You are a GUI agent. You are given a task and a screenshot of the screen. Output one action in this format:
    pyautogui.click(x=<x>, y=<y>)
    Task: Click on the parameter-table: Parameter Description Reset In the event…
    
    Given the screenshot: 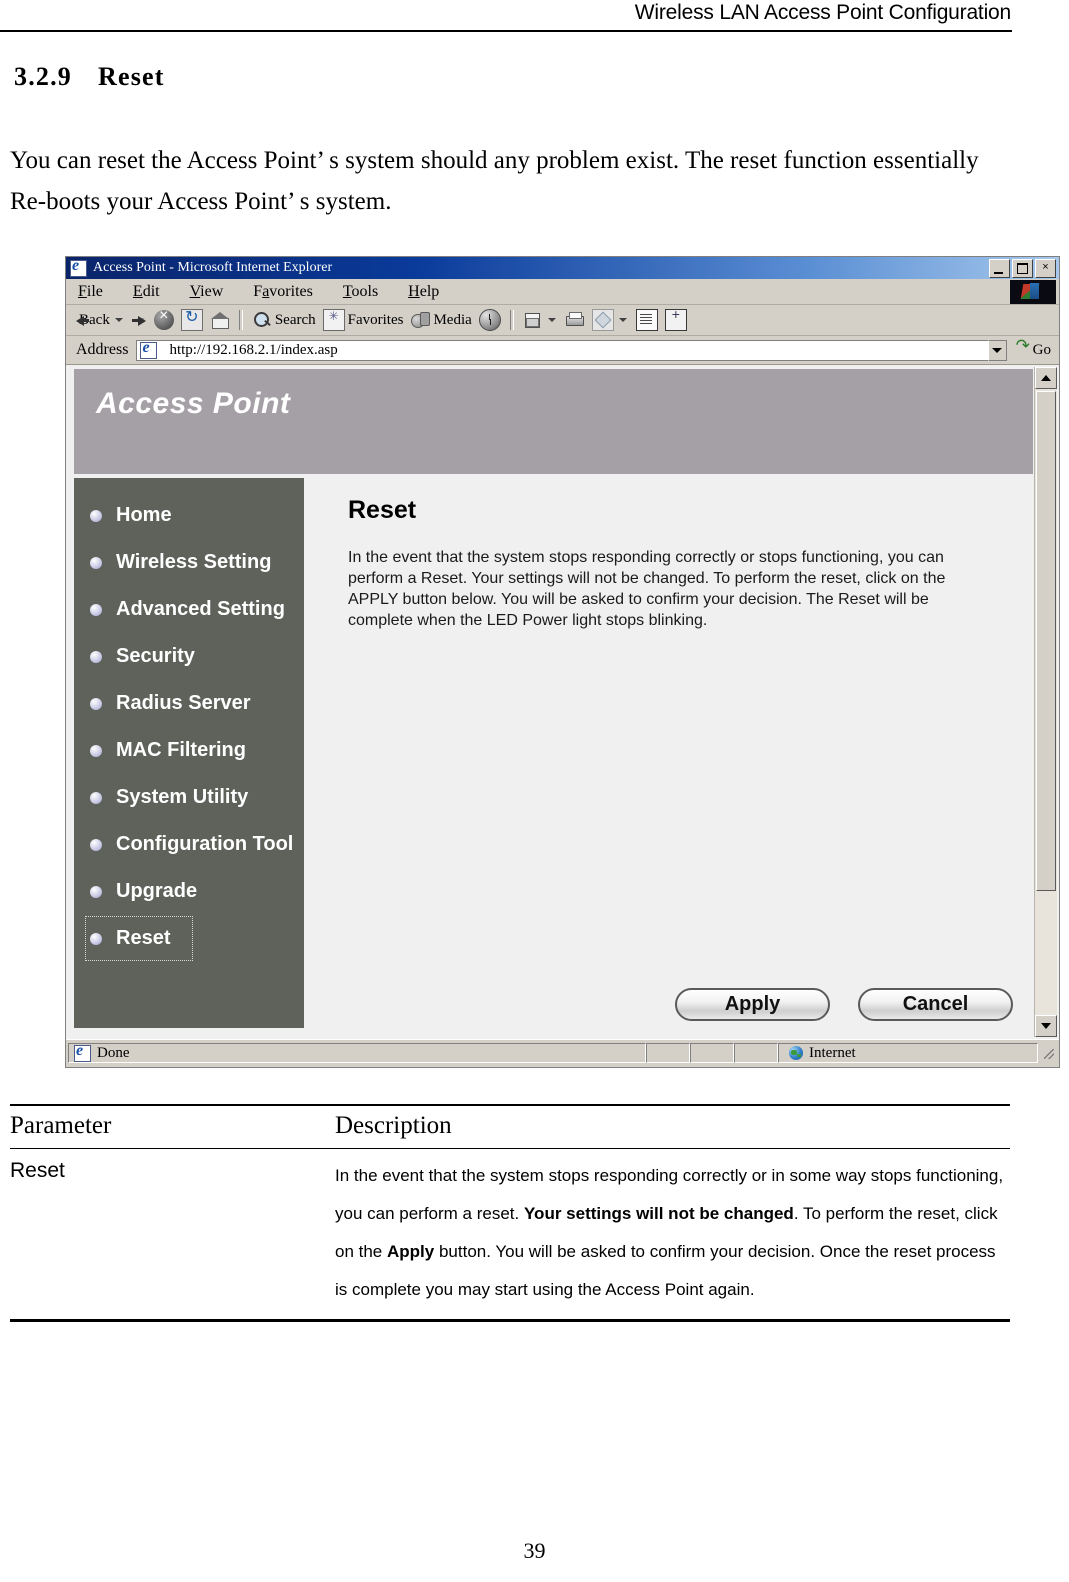 What is the action you would take?
    pyautogui.click(x=510, y=1213)
    